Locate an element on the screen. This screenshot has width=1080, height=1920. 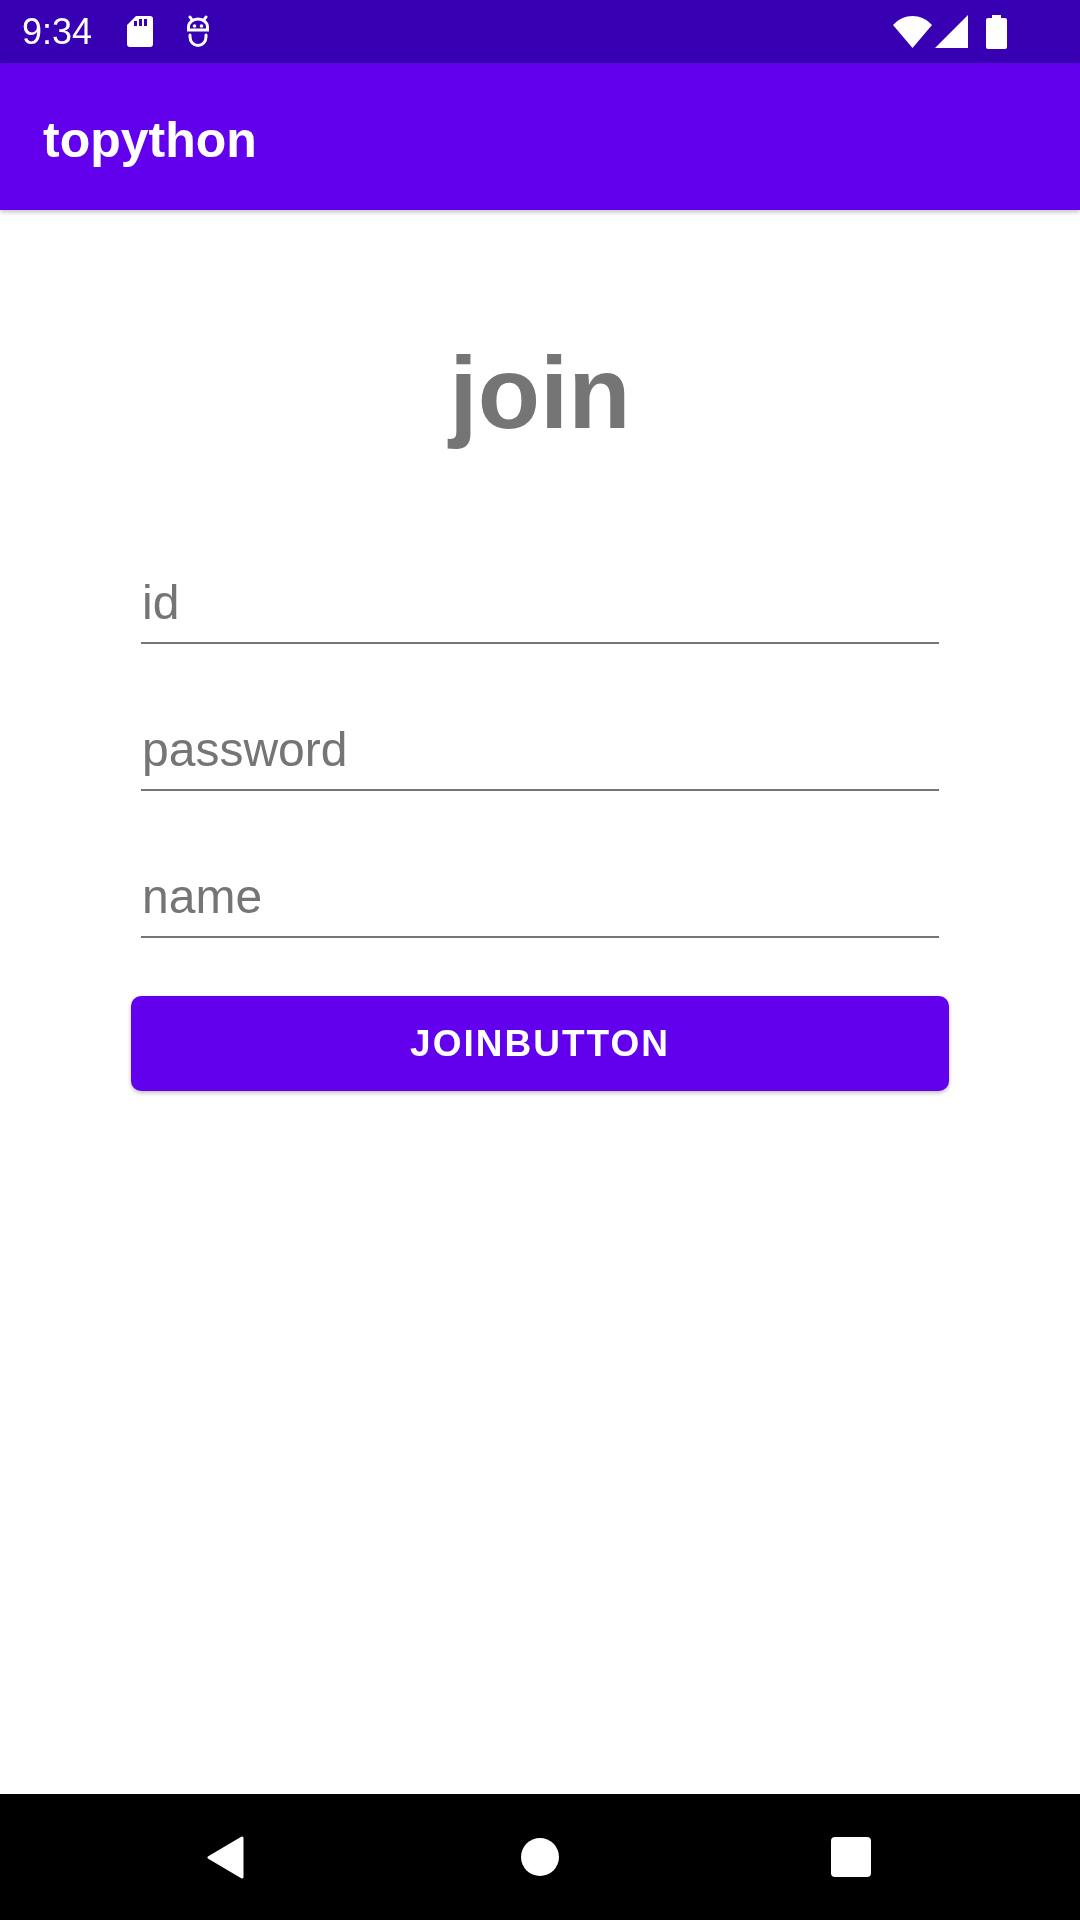
input-field: password is located at coordinates (540, 756).